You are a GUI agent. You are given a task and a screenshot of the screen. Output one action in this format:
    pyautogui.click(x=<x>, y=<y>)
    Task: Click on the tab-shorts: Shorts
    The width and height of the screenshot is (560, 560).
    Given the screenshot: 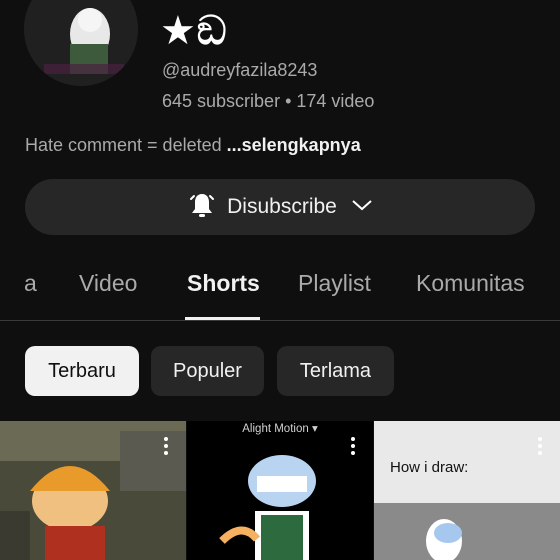 What is the action you would take?
    pyautogui.click(x=223, y=283)
    